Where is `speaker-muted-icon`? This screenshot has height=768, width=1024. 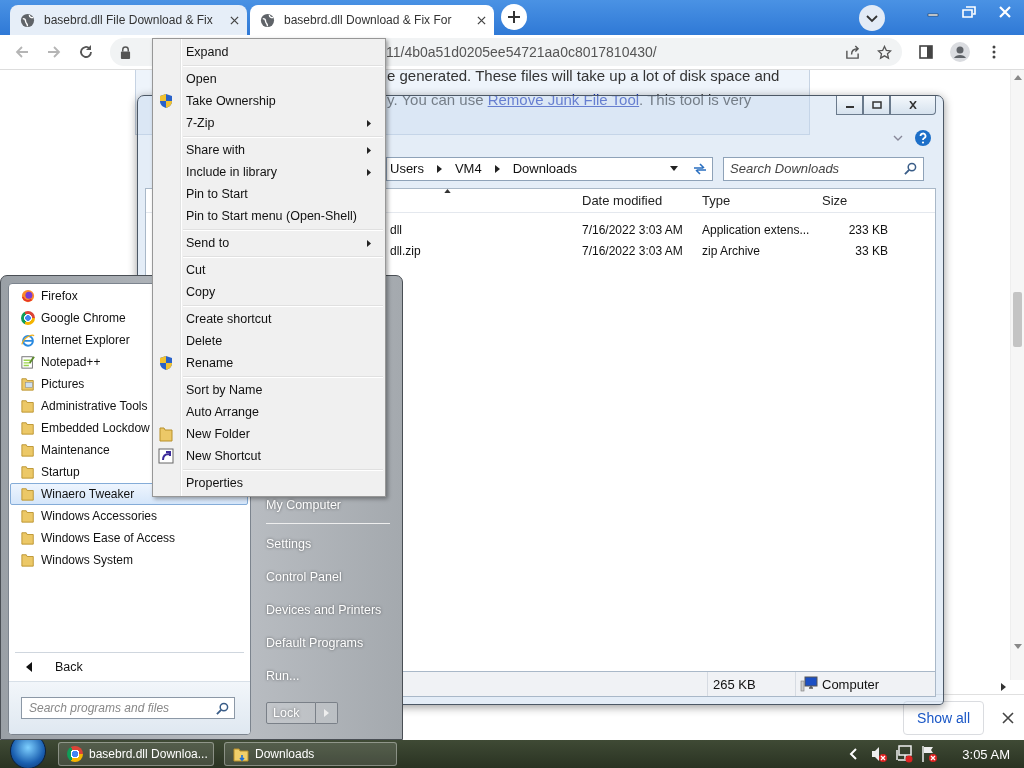 speaker-muted-icon is located at coordinates (879, 754).